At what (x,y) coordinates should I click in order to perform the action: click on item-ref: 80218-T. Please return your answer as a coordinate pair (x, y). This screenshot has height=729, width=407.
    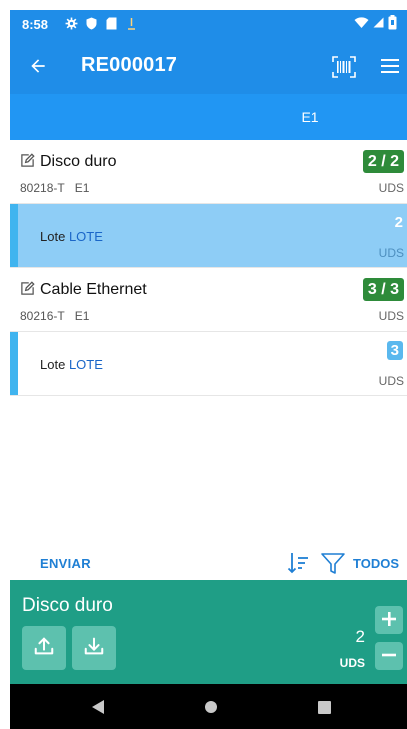
    Looking at the image, I should click on (42, 188).